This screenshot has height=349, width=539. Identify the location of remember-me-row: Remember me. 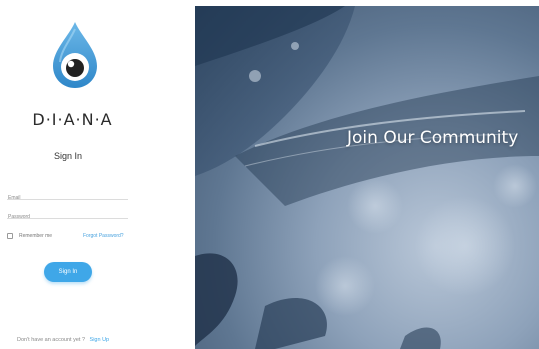
(29, 236).